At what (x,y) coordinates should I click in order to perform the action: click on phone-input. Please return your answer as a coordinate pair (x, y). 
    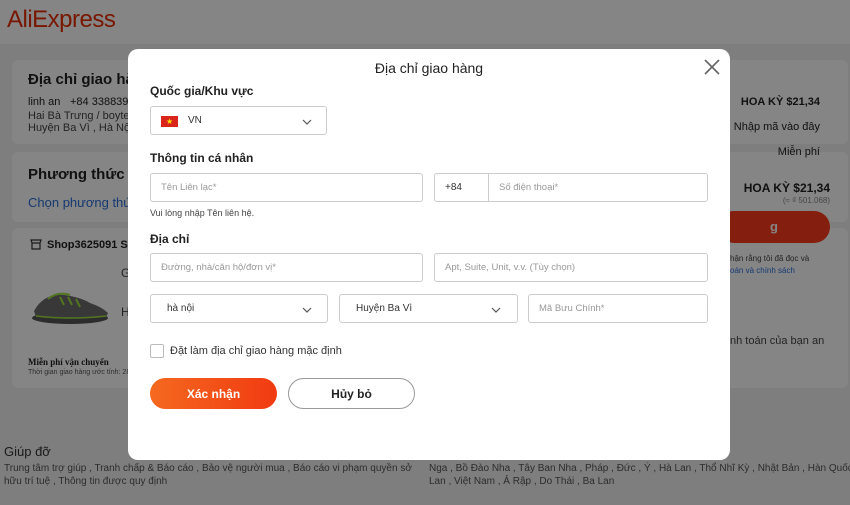
    Looking at the image, I should click on (598, 187).